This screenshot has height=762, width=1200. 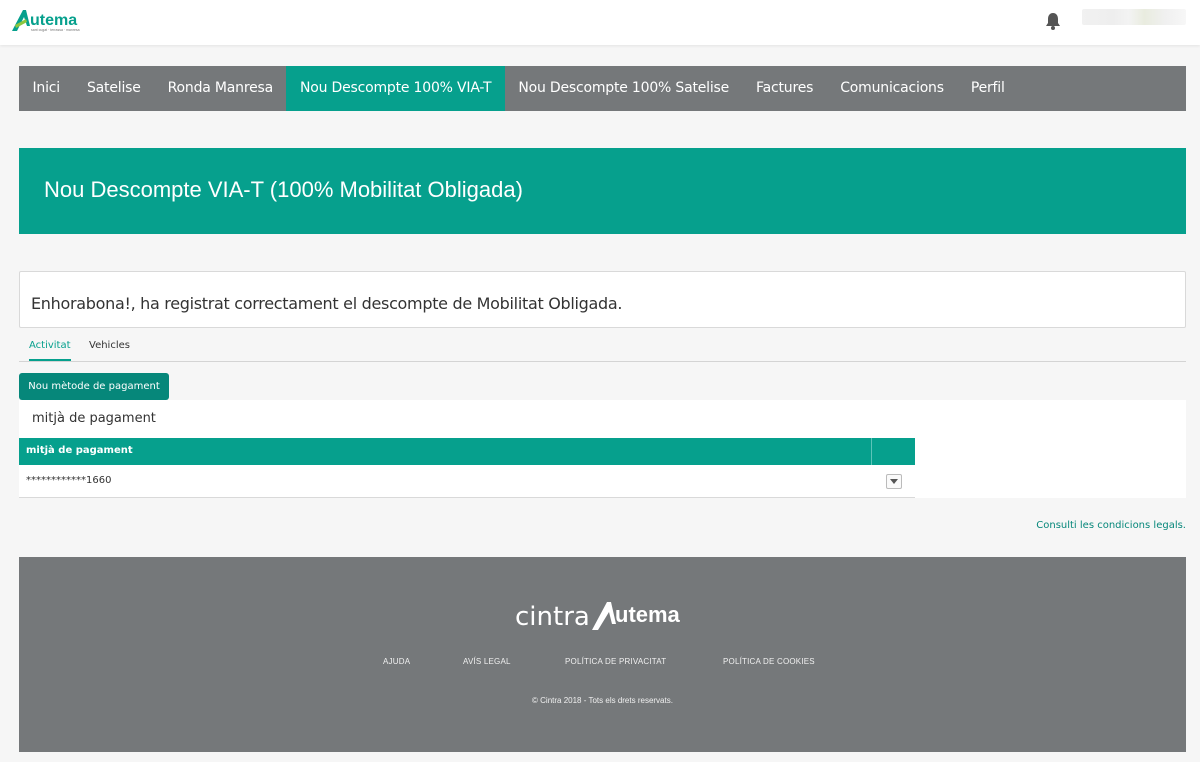 What do you see at coordinates (1053, 21) in the screenshot?
I see `bell-icon` at bounding box center [1053, 21].